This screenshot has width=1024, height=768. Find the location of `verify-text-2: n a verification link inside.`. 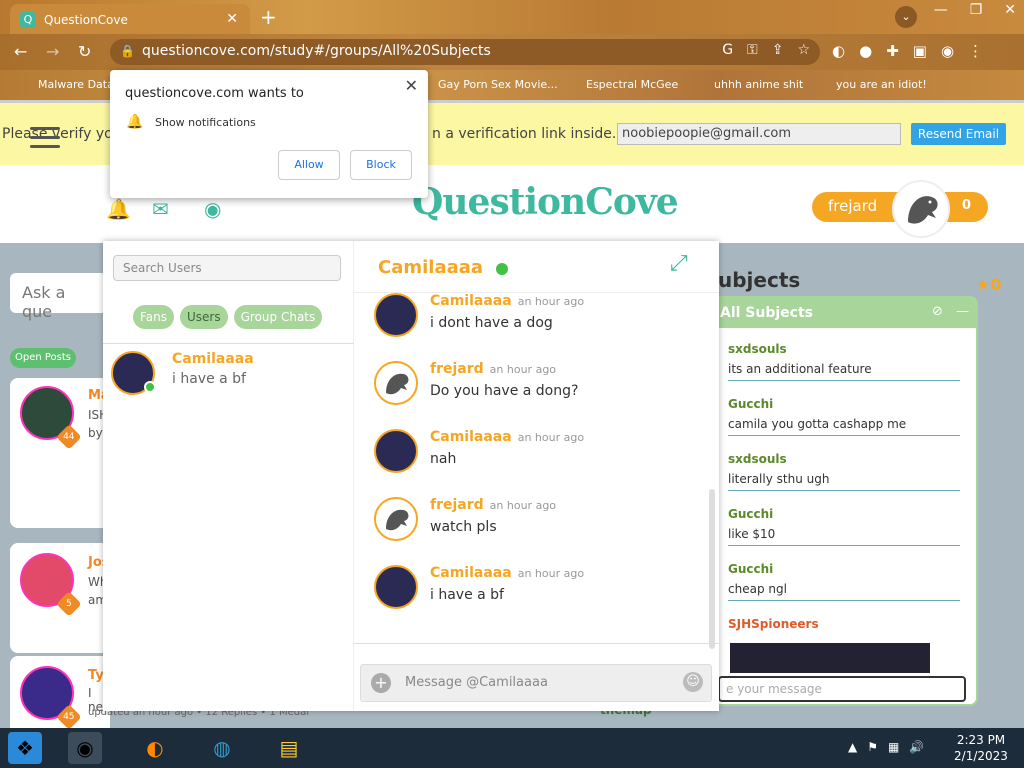

verify-text-2: n a verification link inside. is located at coordinates (524, 134).